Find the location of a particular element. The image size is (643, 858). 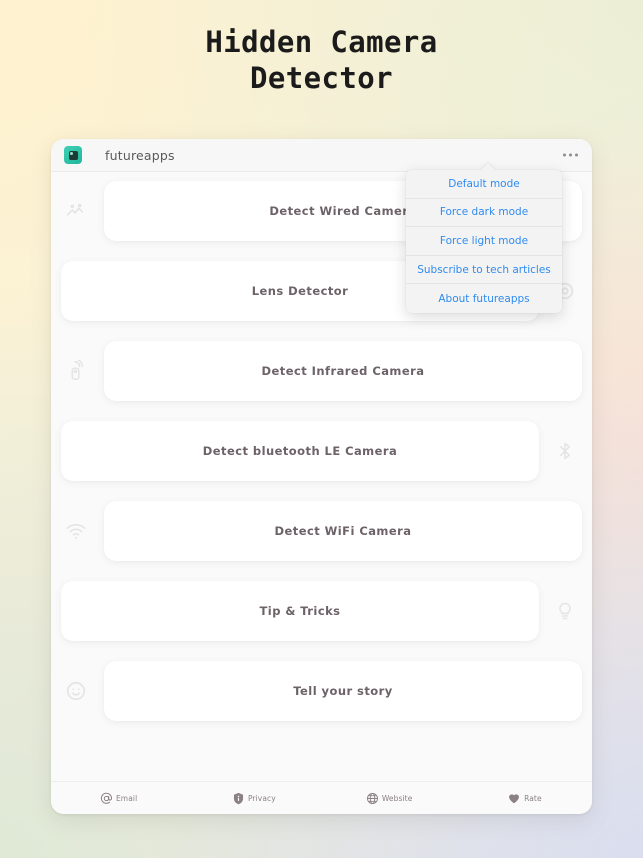

list-item: Detect WiFi Camera is located at coordinates (321, 531).